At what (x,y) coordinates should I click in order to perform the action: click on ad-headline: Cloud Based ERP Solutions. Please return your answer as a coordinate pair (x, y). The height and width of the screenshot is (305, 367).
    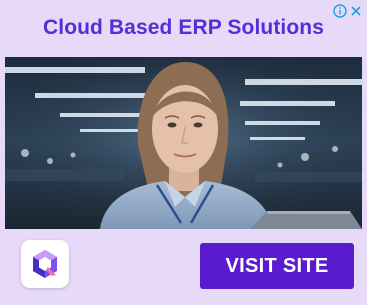
    Looking at the image, I should click on (183, 28).